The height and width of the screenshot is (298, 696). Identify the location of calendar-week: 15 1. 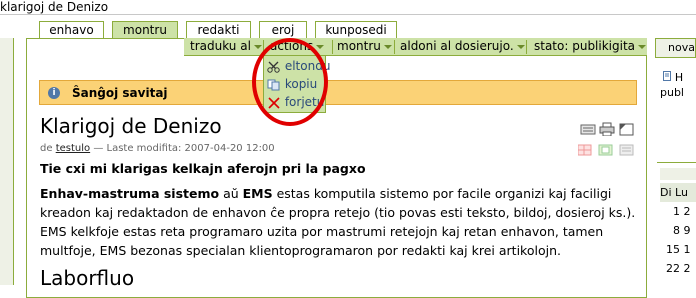
(678, 249).